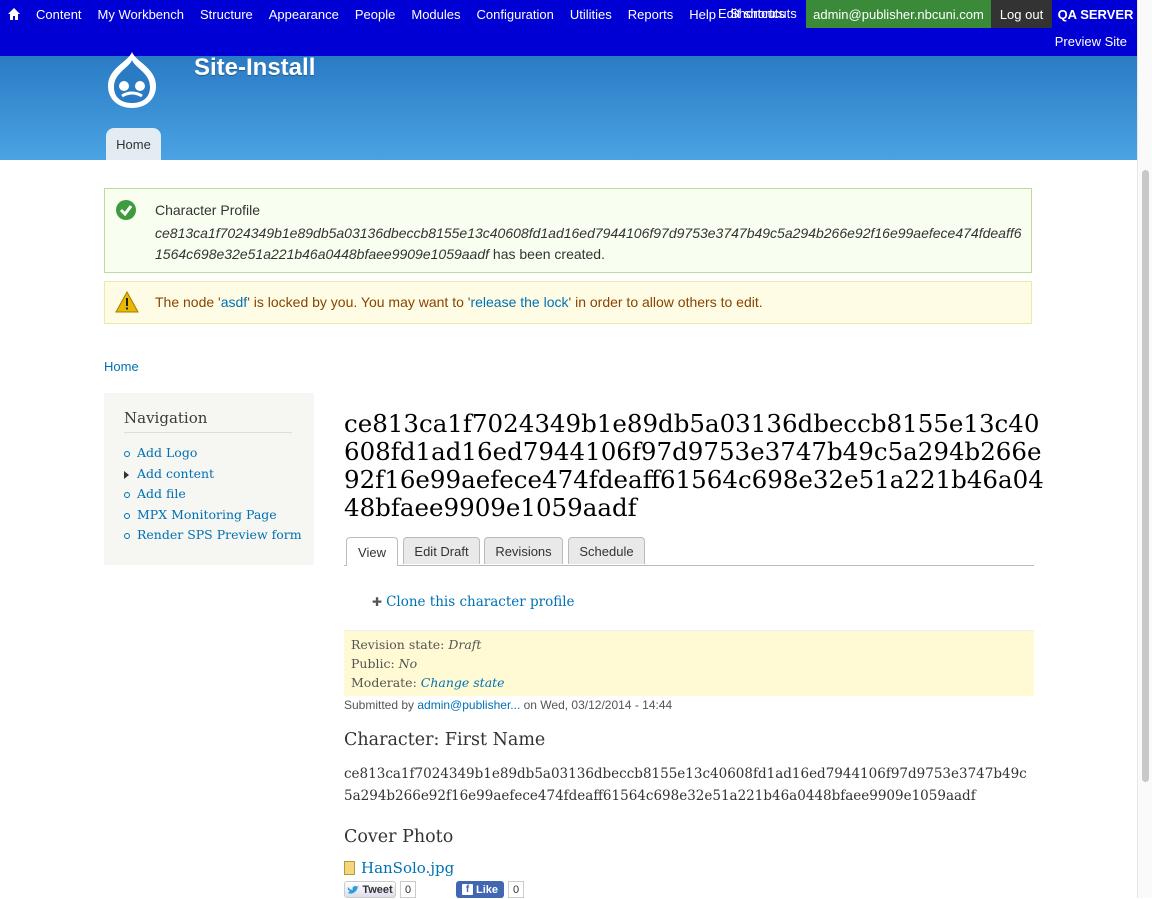 This screenshot has height=899, width=1152. Describe the element at coordinates (127, 303) in the screenshot. I see `warning-icon` at that location.